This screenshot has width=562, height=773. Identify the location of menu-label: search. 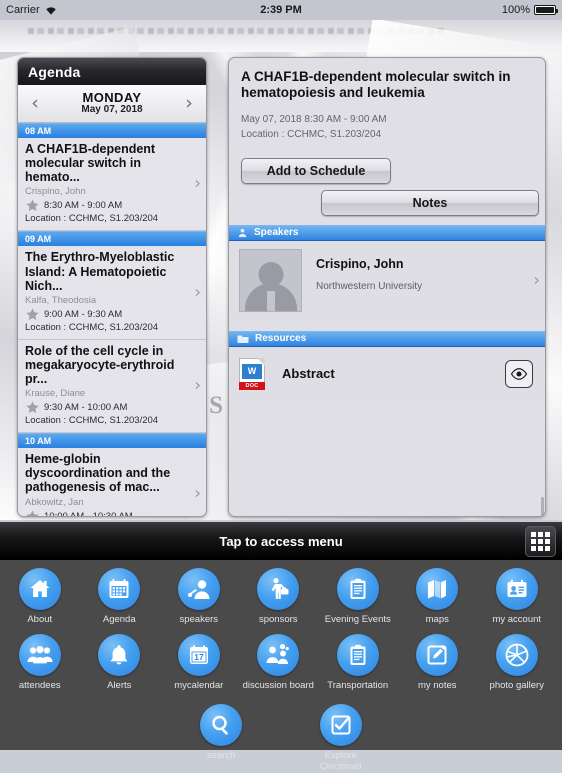
(221, 755).